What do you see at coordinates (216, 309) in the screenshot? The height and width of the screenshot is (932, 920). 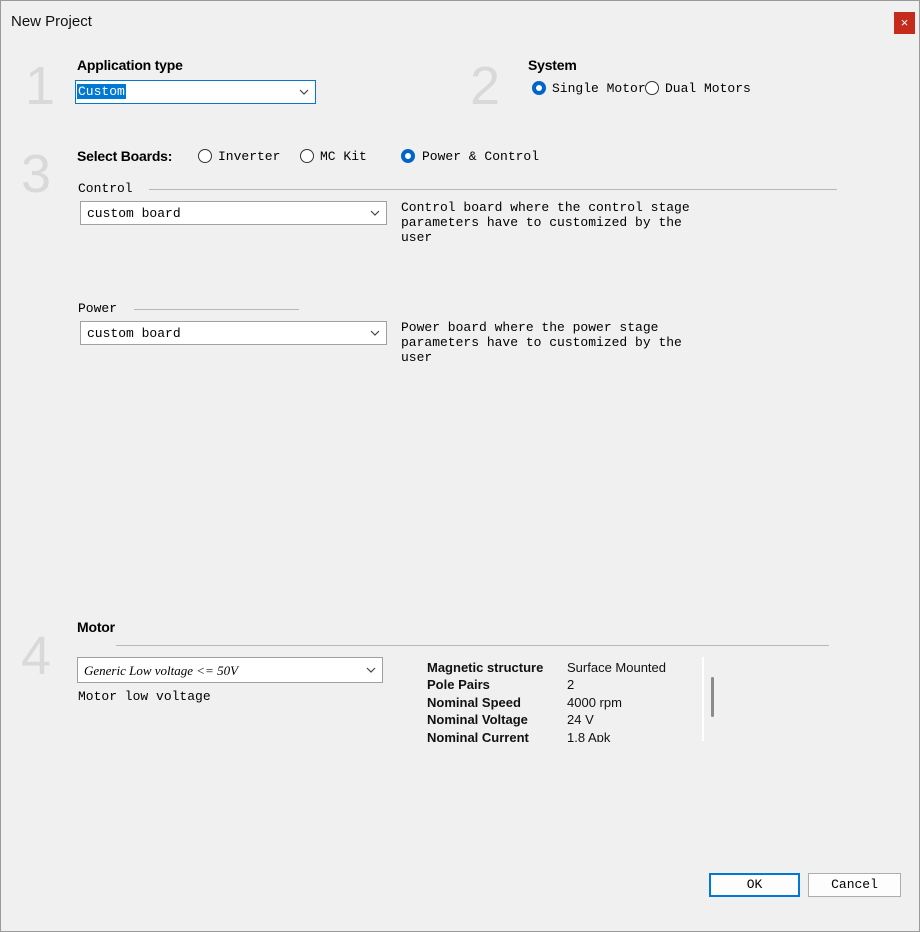 I see `power-divider` at bounding box center [216, 309].